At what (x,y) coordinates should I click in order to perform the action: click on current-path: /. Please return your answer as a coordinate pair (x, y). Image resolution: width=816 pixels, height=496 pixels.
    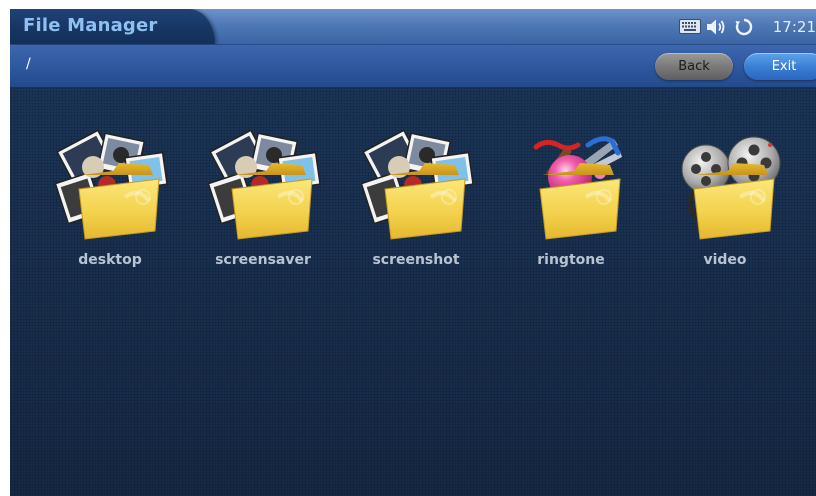
    Looking at the image, I should click on (28, 64).